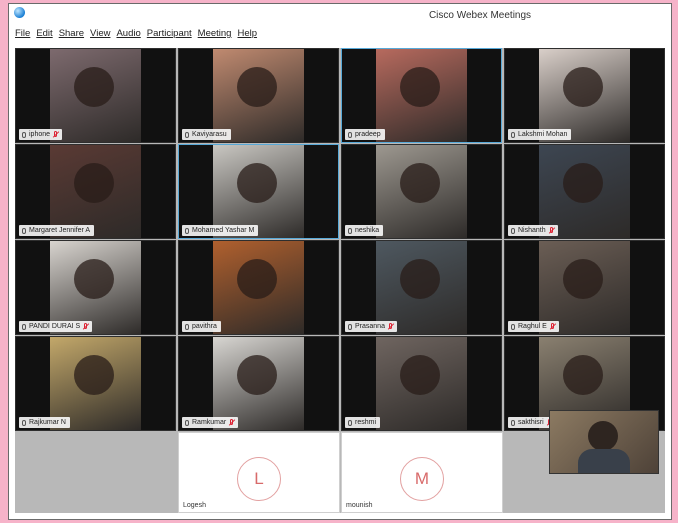 The height and width of the screenshot is (523, 678). I want to click on participant-name-label: neshika, so click(364, 230).